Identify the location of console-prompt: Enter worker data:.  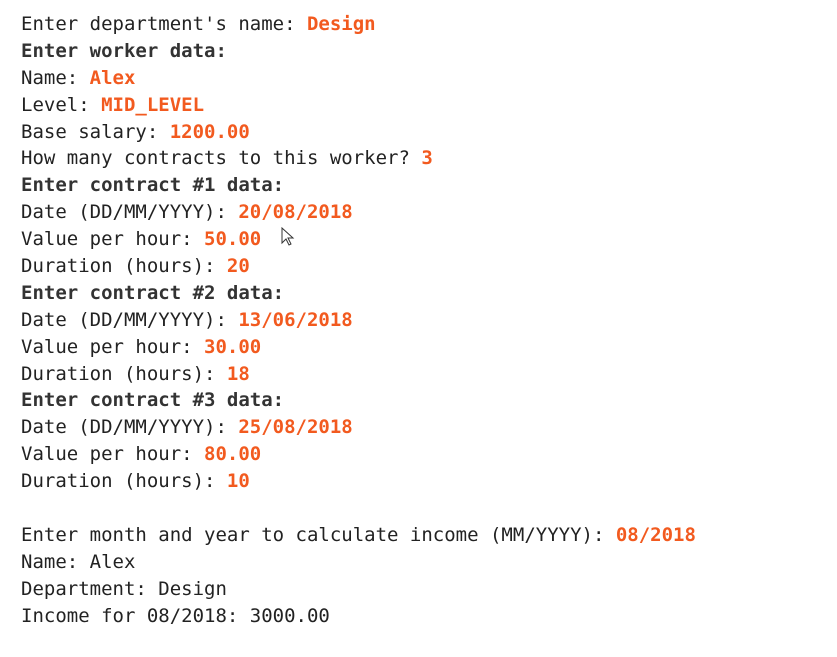
(124, 50).